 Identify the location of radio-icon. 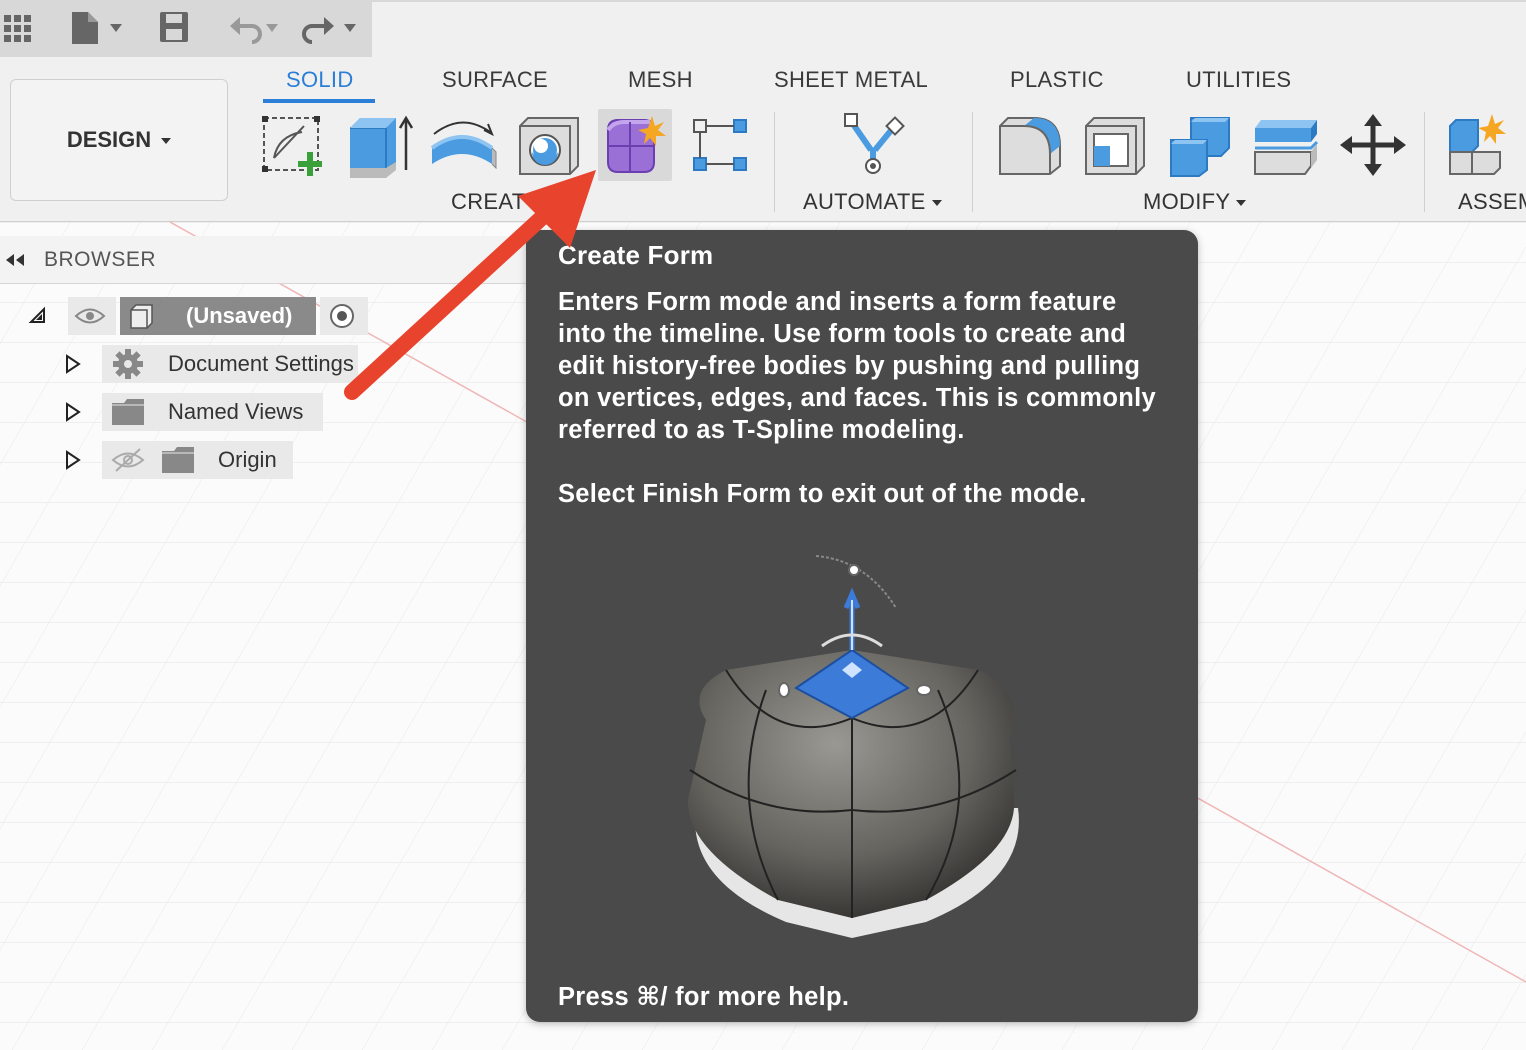
(342, 316).